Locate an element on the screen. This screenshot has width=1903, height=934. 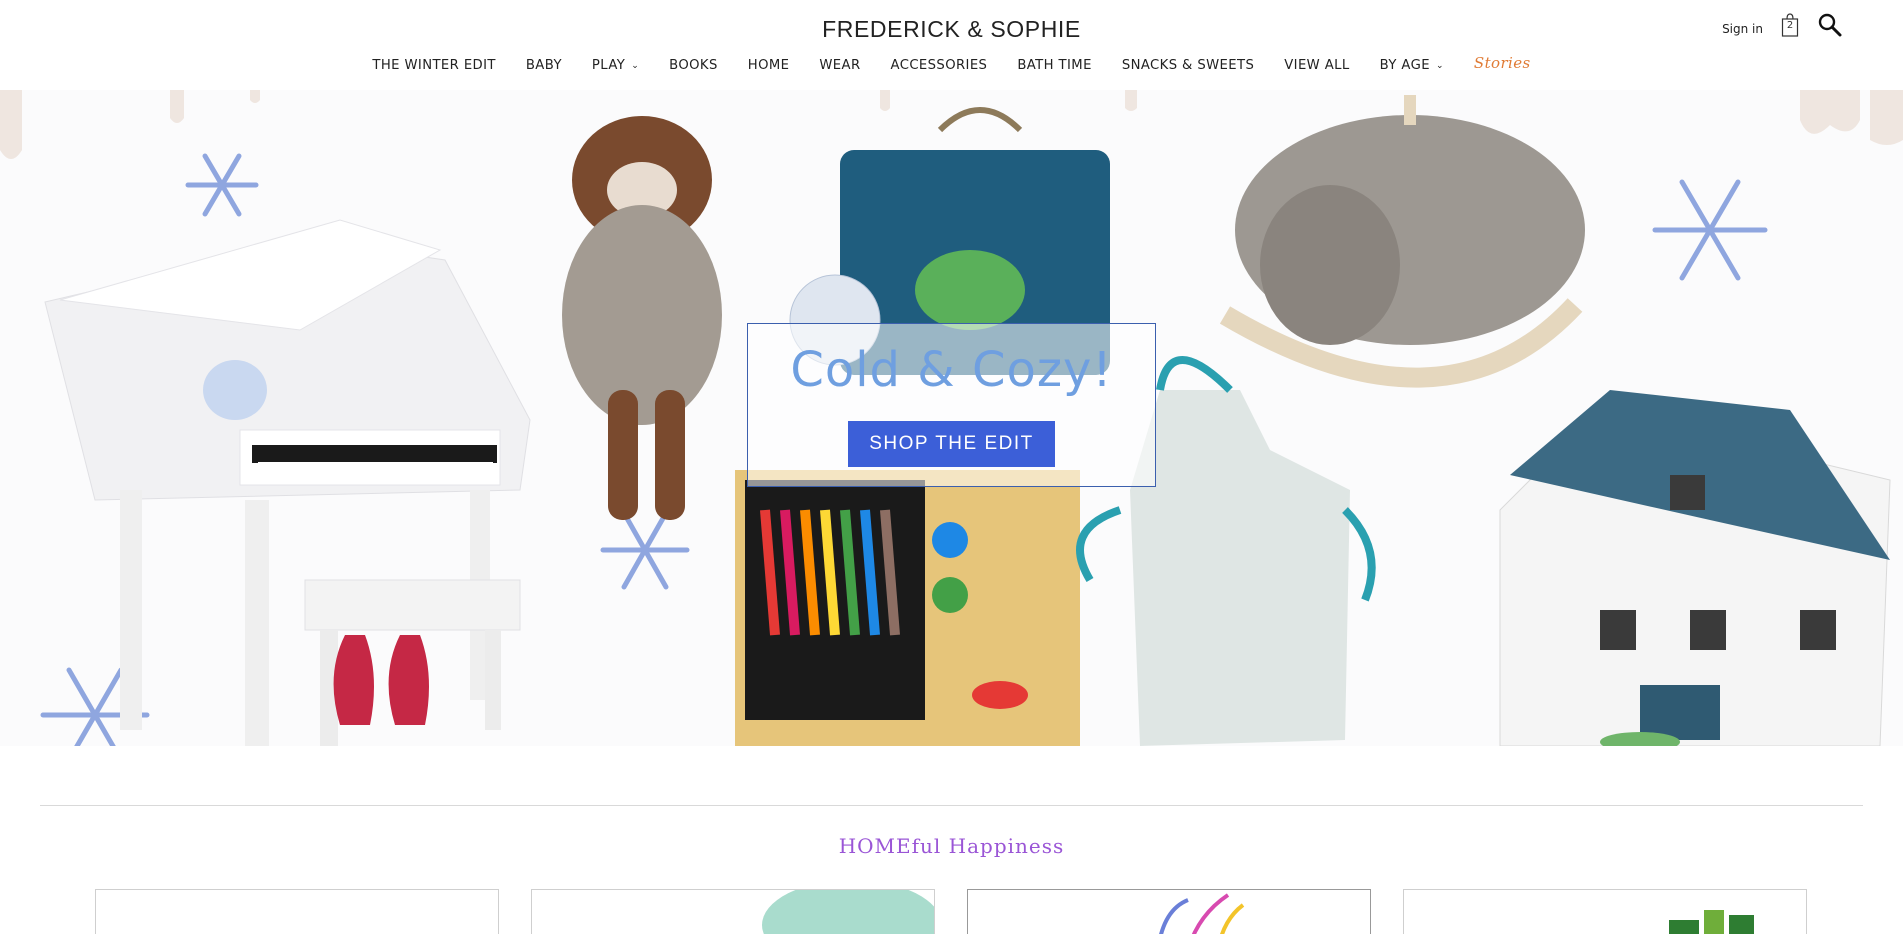
hero-promo-box: Cold & Cozy! SHOP THE EDIT is located at coordinates (951, 405).